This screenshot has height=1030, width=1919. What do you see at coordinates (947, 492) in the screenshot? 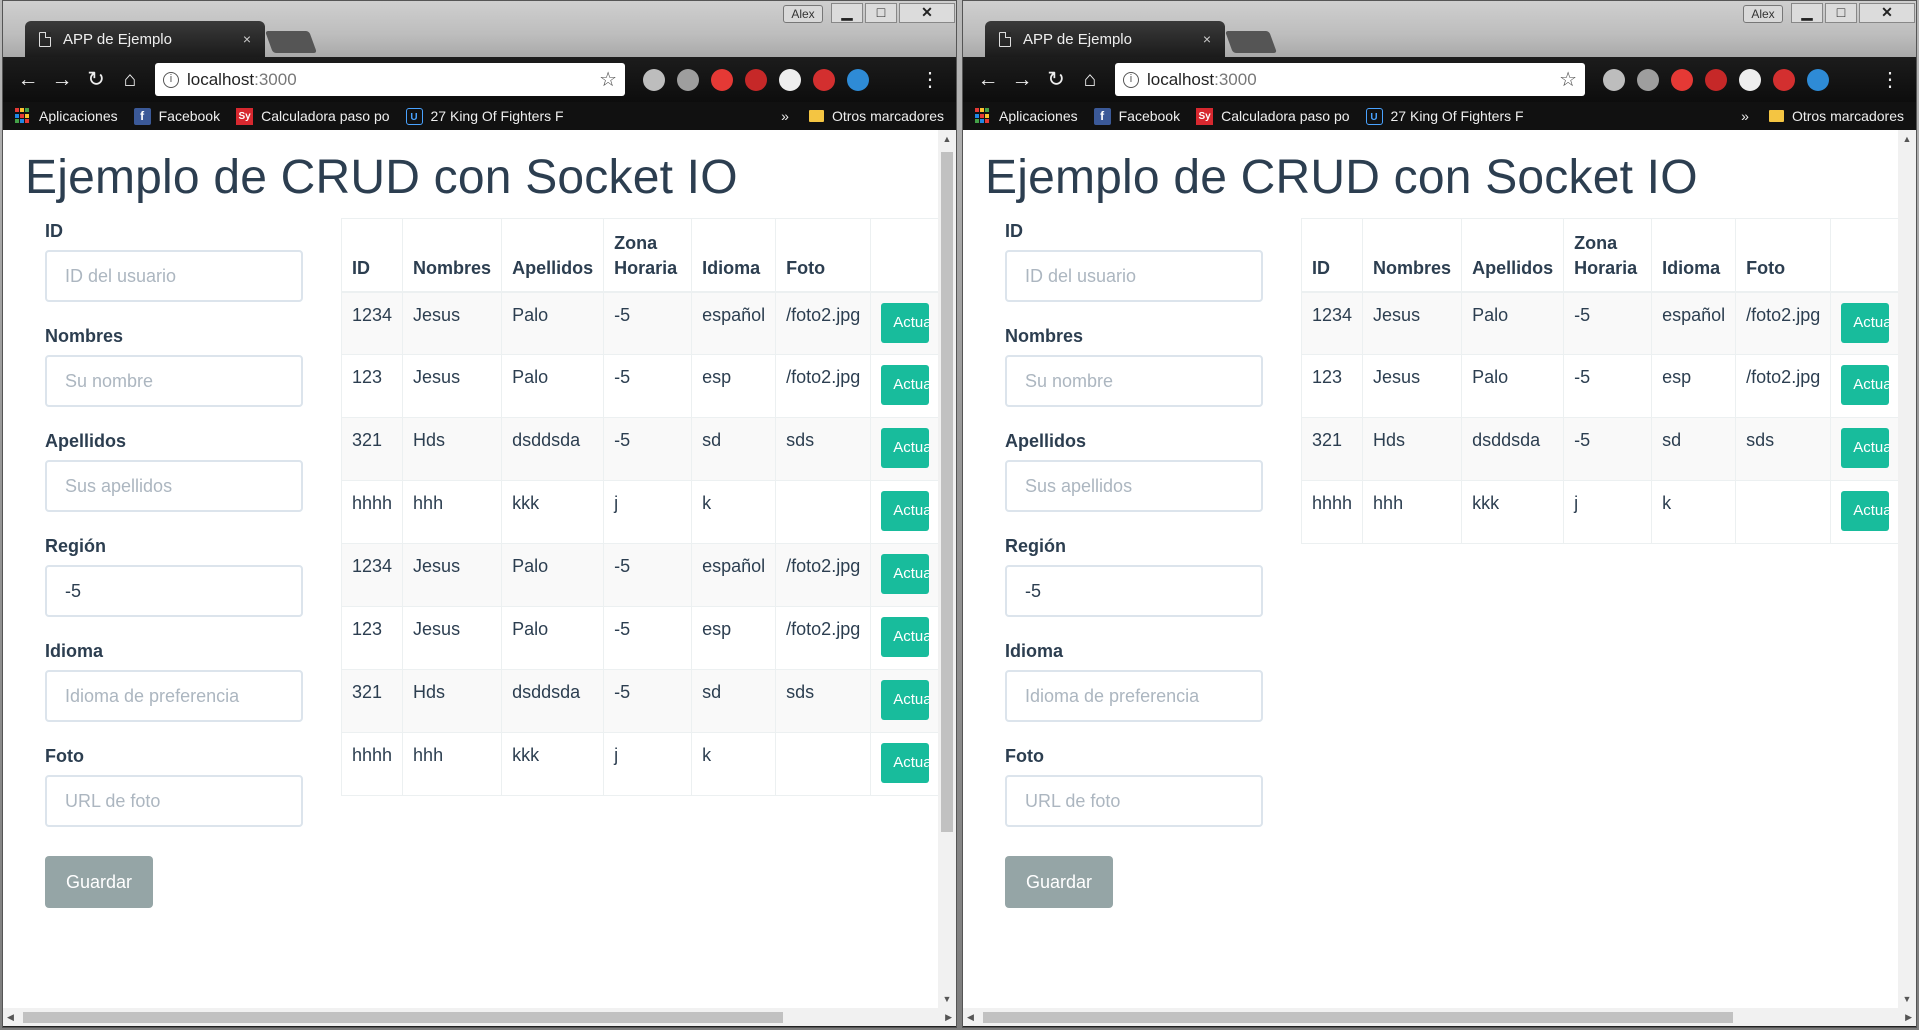
I see `vertical-scroll-thumb` at bounding box center [947, 492].